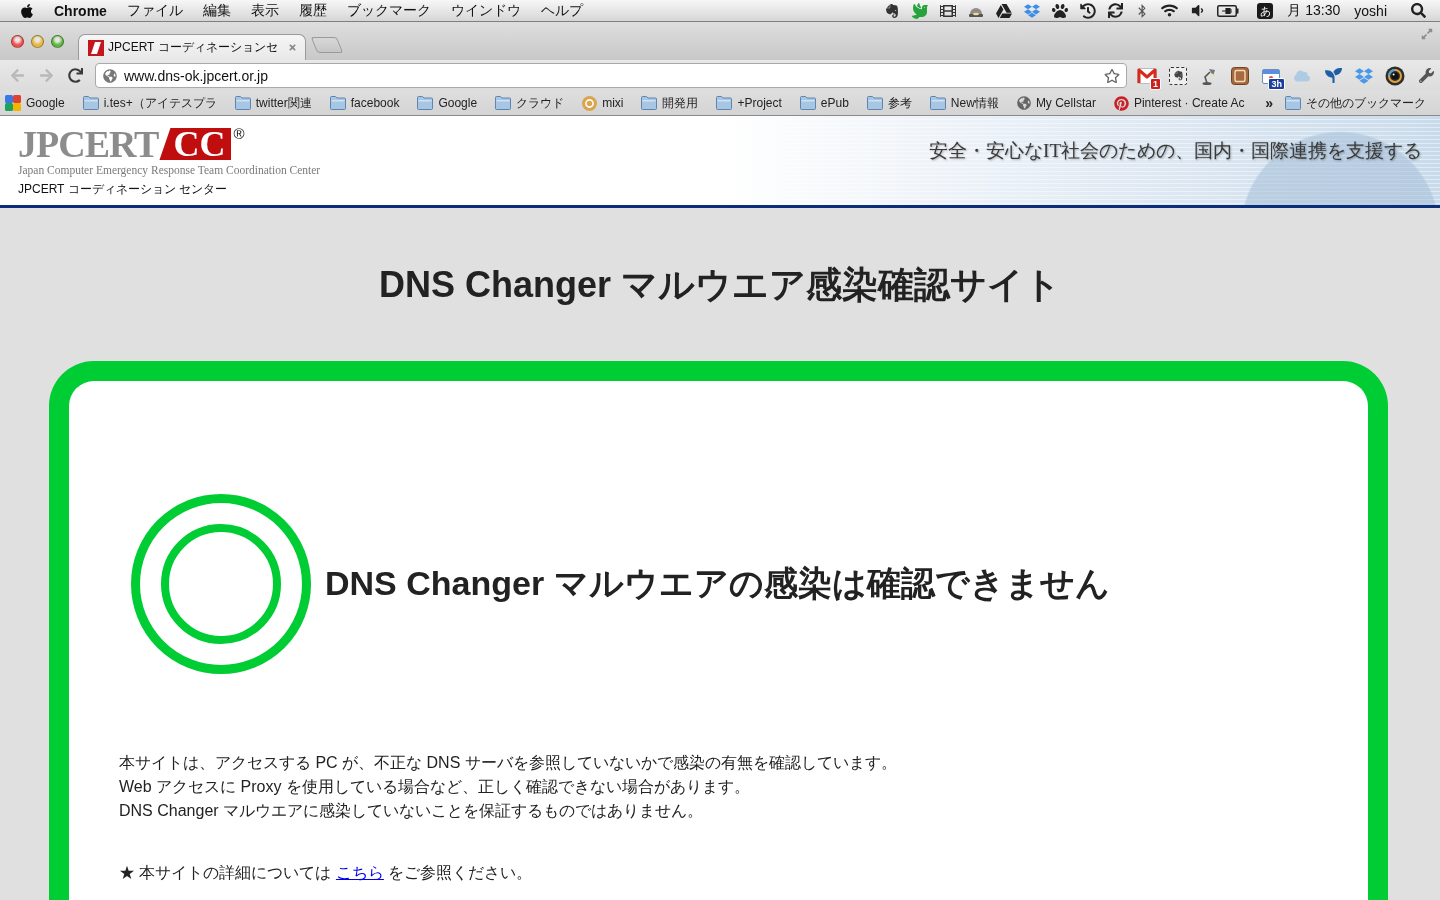 Image resolution: width=1440 pixels, height=900 pixels. Describe the element at coordinates (13, 103) in the screenshot. I see `tiles-favicon-icon` at that location.